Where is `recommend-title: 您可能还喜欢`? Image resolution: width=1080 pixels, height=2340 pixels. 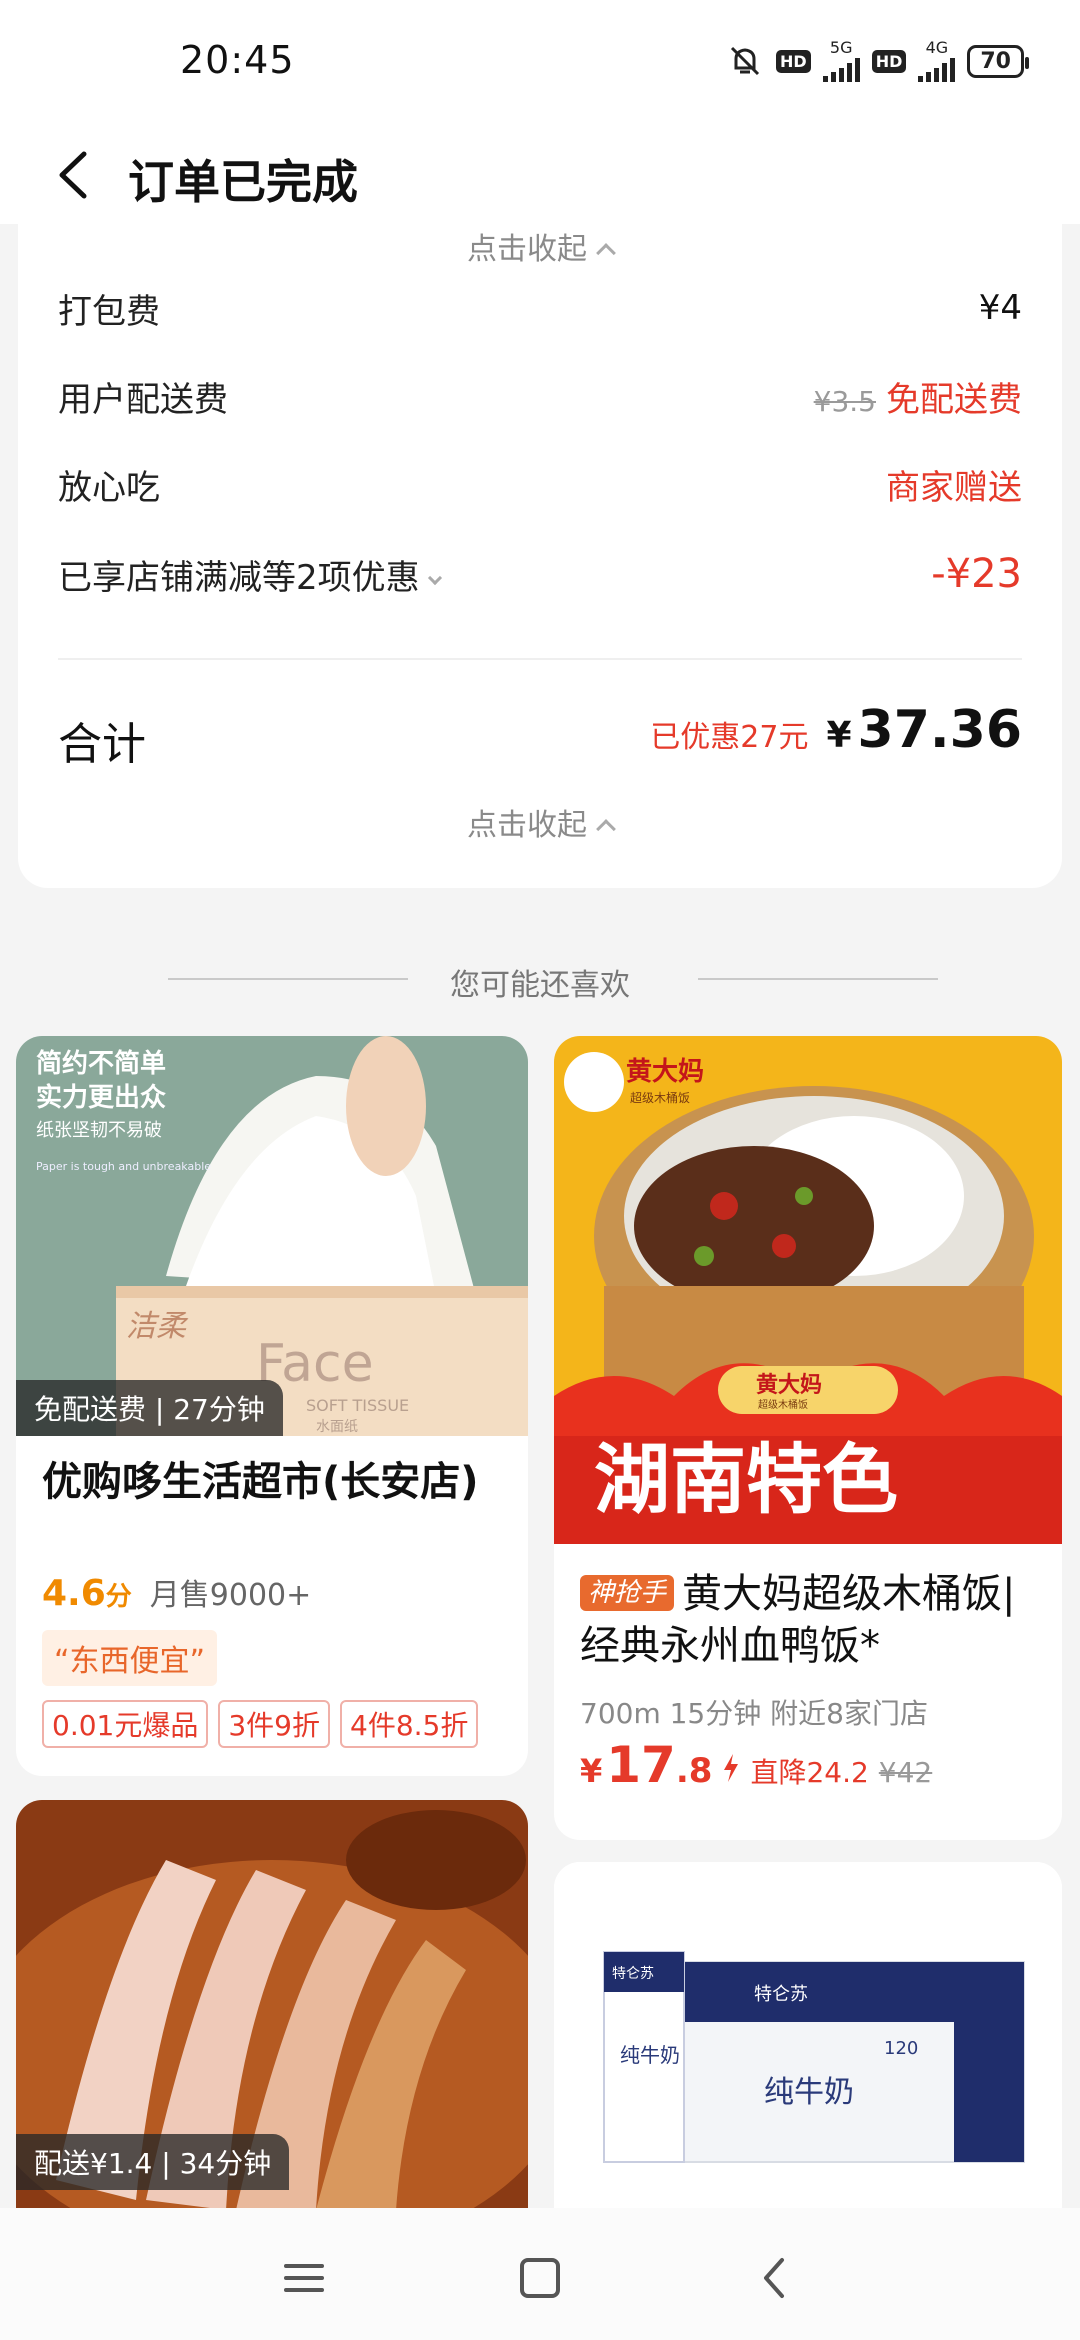
recommend-title: 您可能还喜欢 is located at coordinates (540, 985).